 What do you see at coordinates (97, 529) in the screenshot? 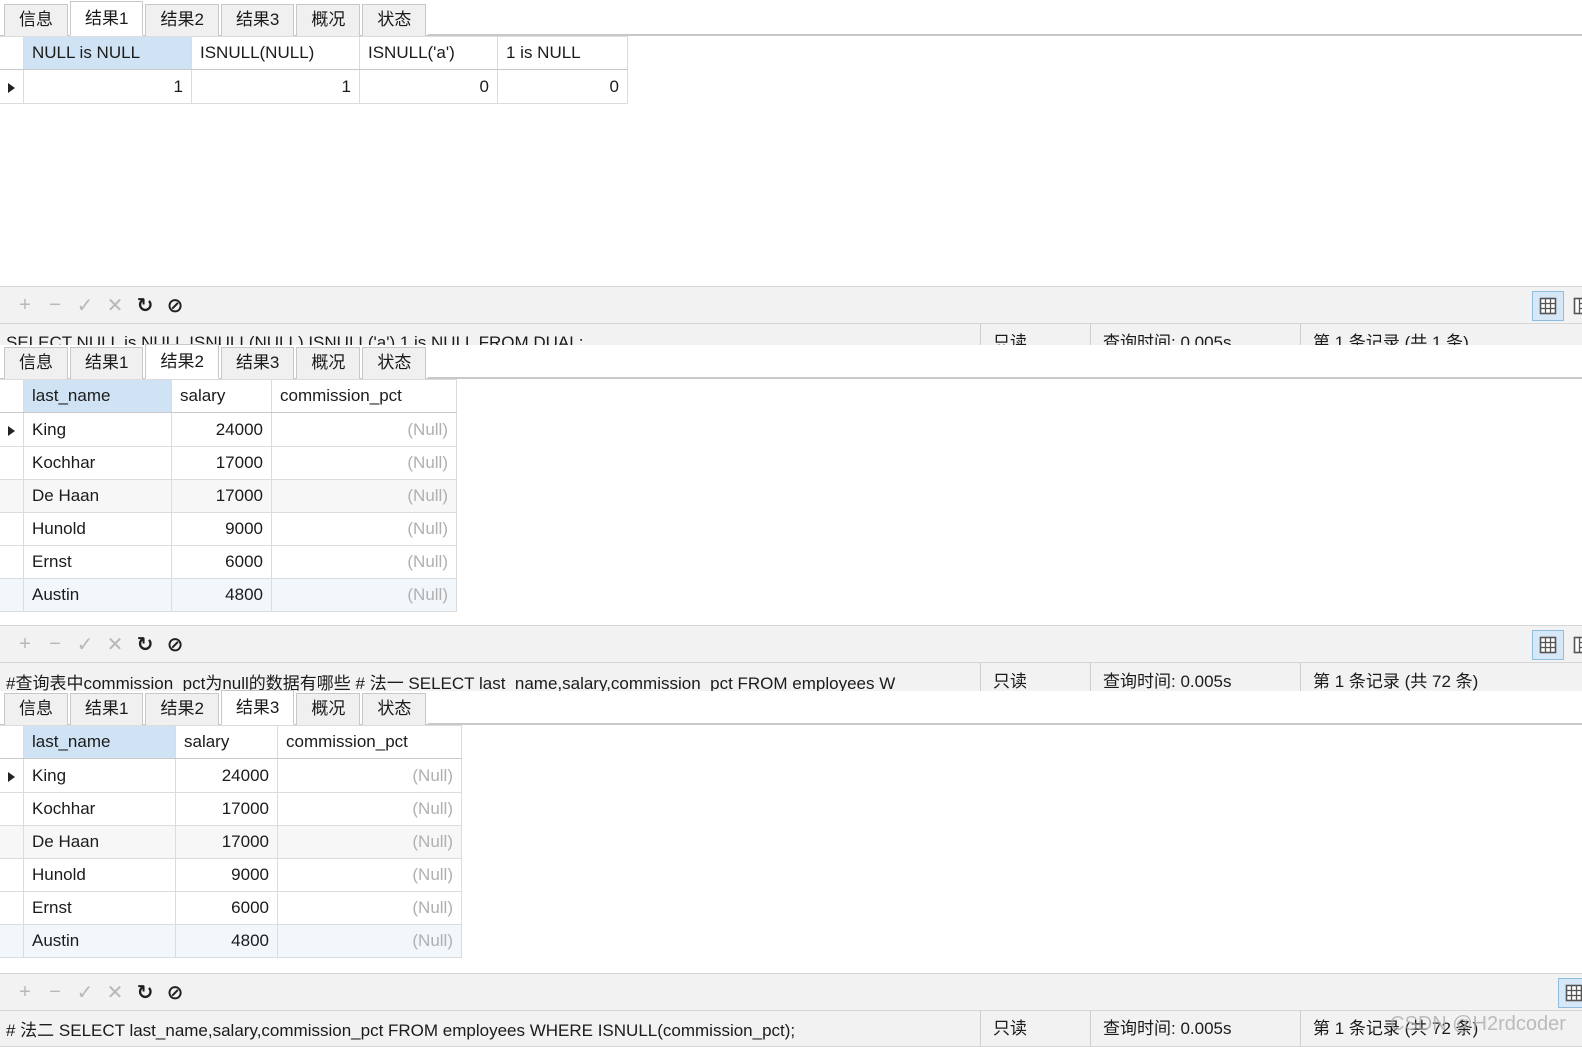
I see `cell-last-name: Hunold` at bounding box center [97, 529].